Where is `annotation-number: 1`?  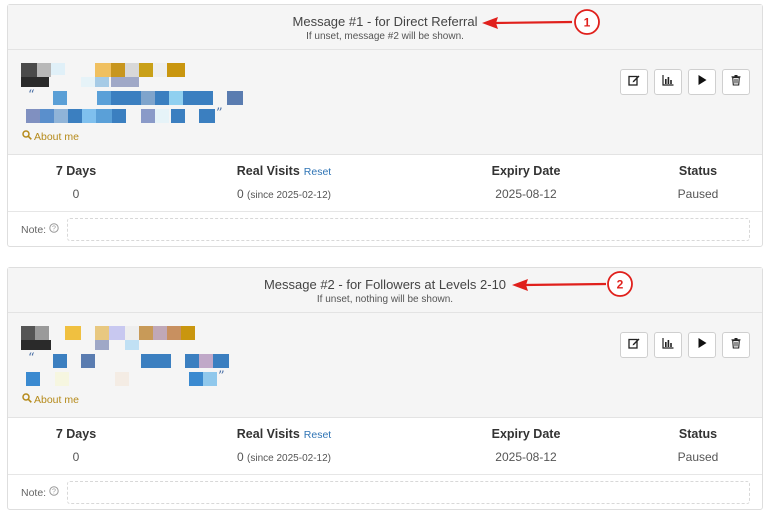 annotation-number: 1 is located at coordinates (587, 23).